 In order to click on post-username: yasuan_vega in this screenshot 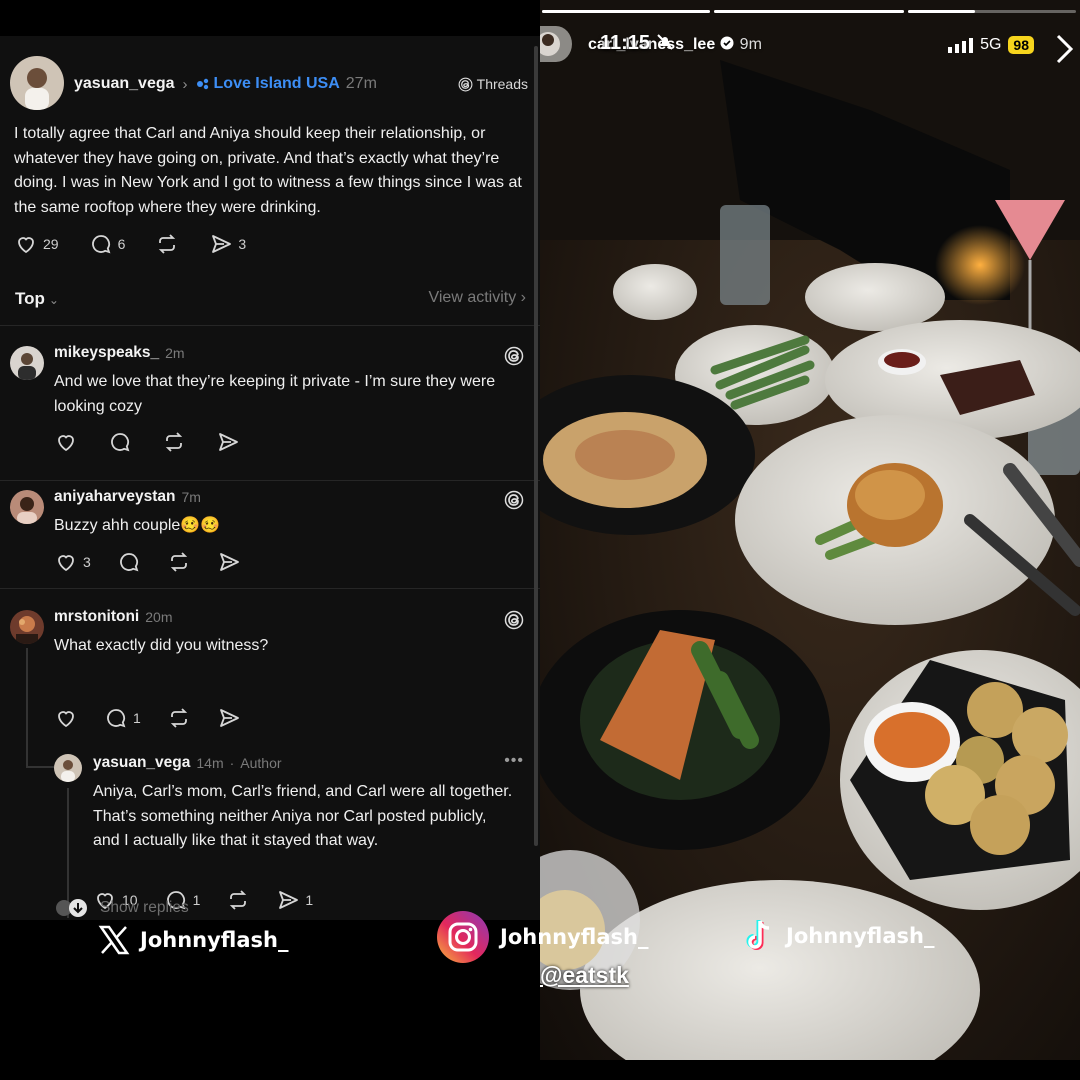, I will do `click(124, 84)`.